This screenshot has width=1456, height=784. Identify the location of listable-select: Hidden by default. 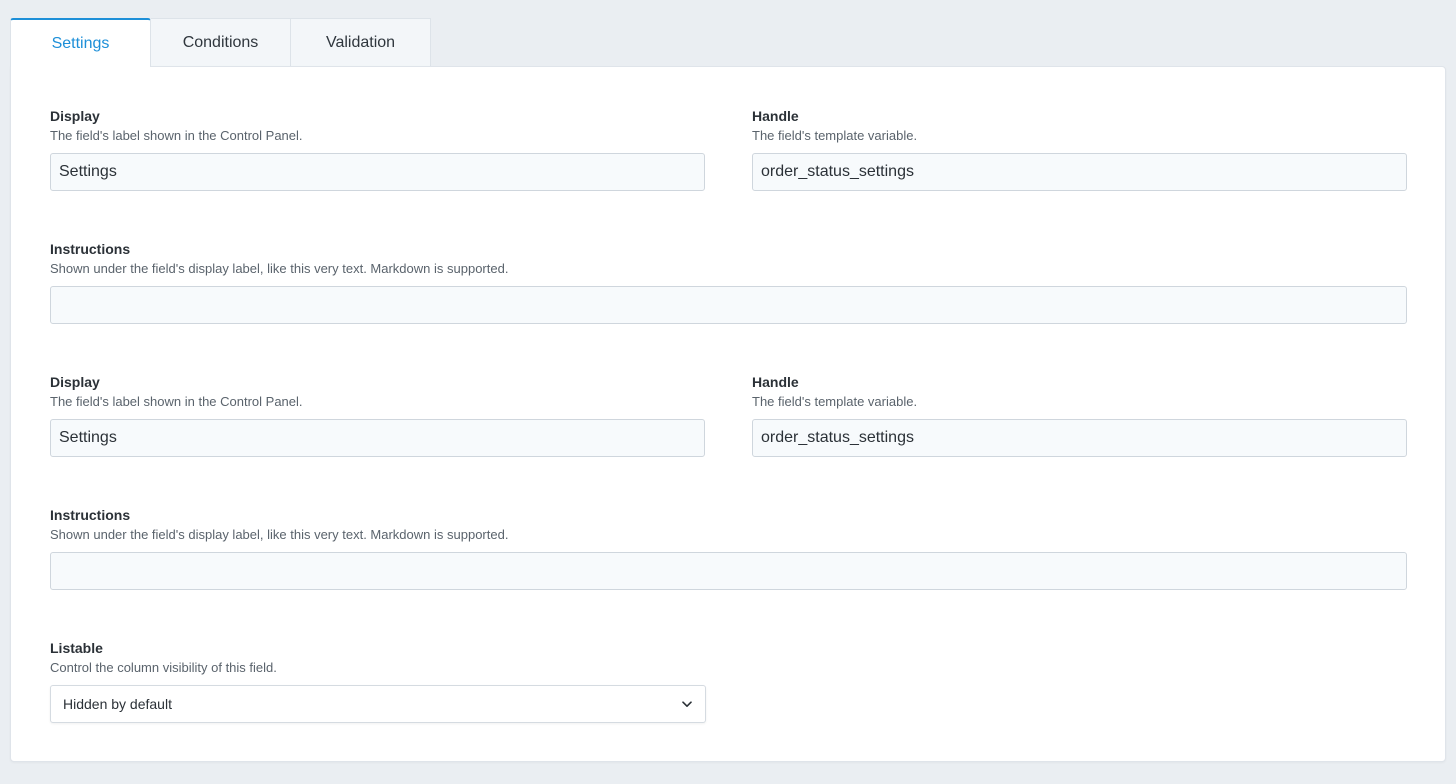
(378, 704).